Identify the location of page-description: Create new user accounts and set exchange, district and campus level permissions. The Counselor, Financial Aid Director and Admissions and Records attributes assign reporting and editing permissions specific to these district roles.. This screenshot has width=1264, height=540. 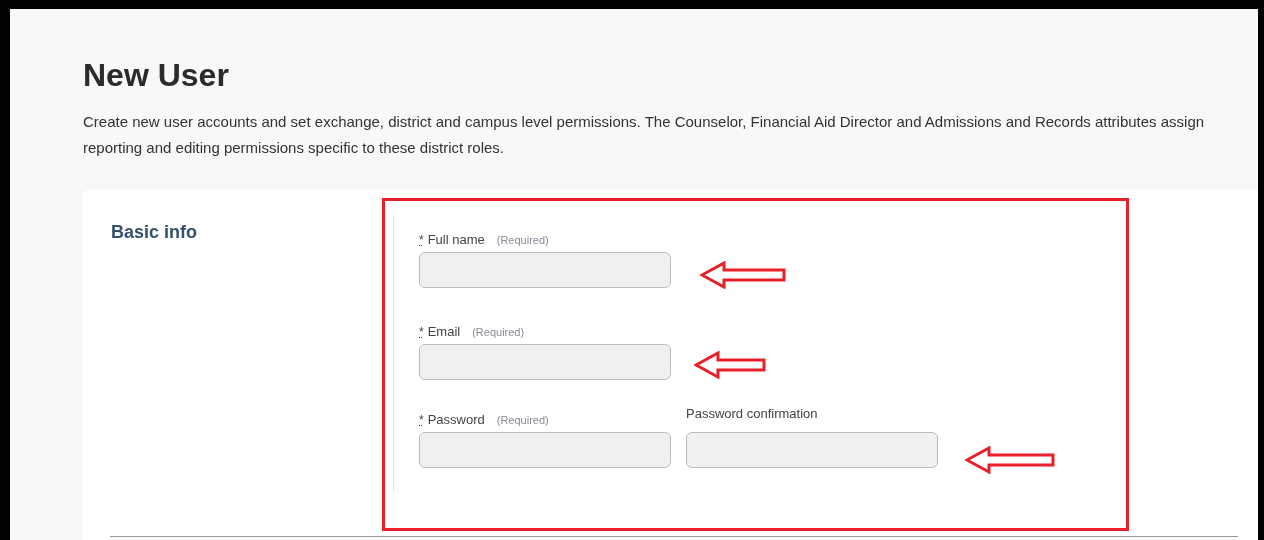
(644, 135).